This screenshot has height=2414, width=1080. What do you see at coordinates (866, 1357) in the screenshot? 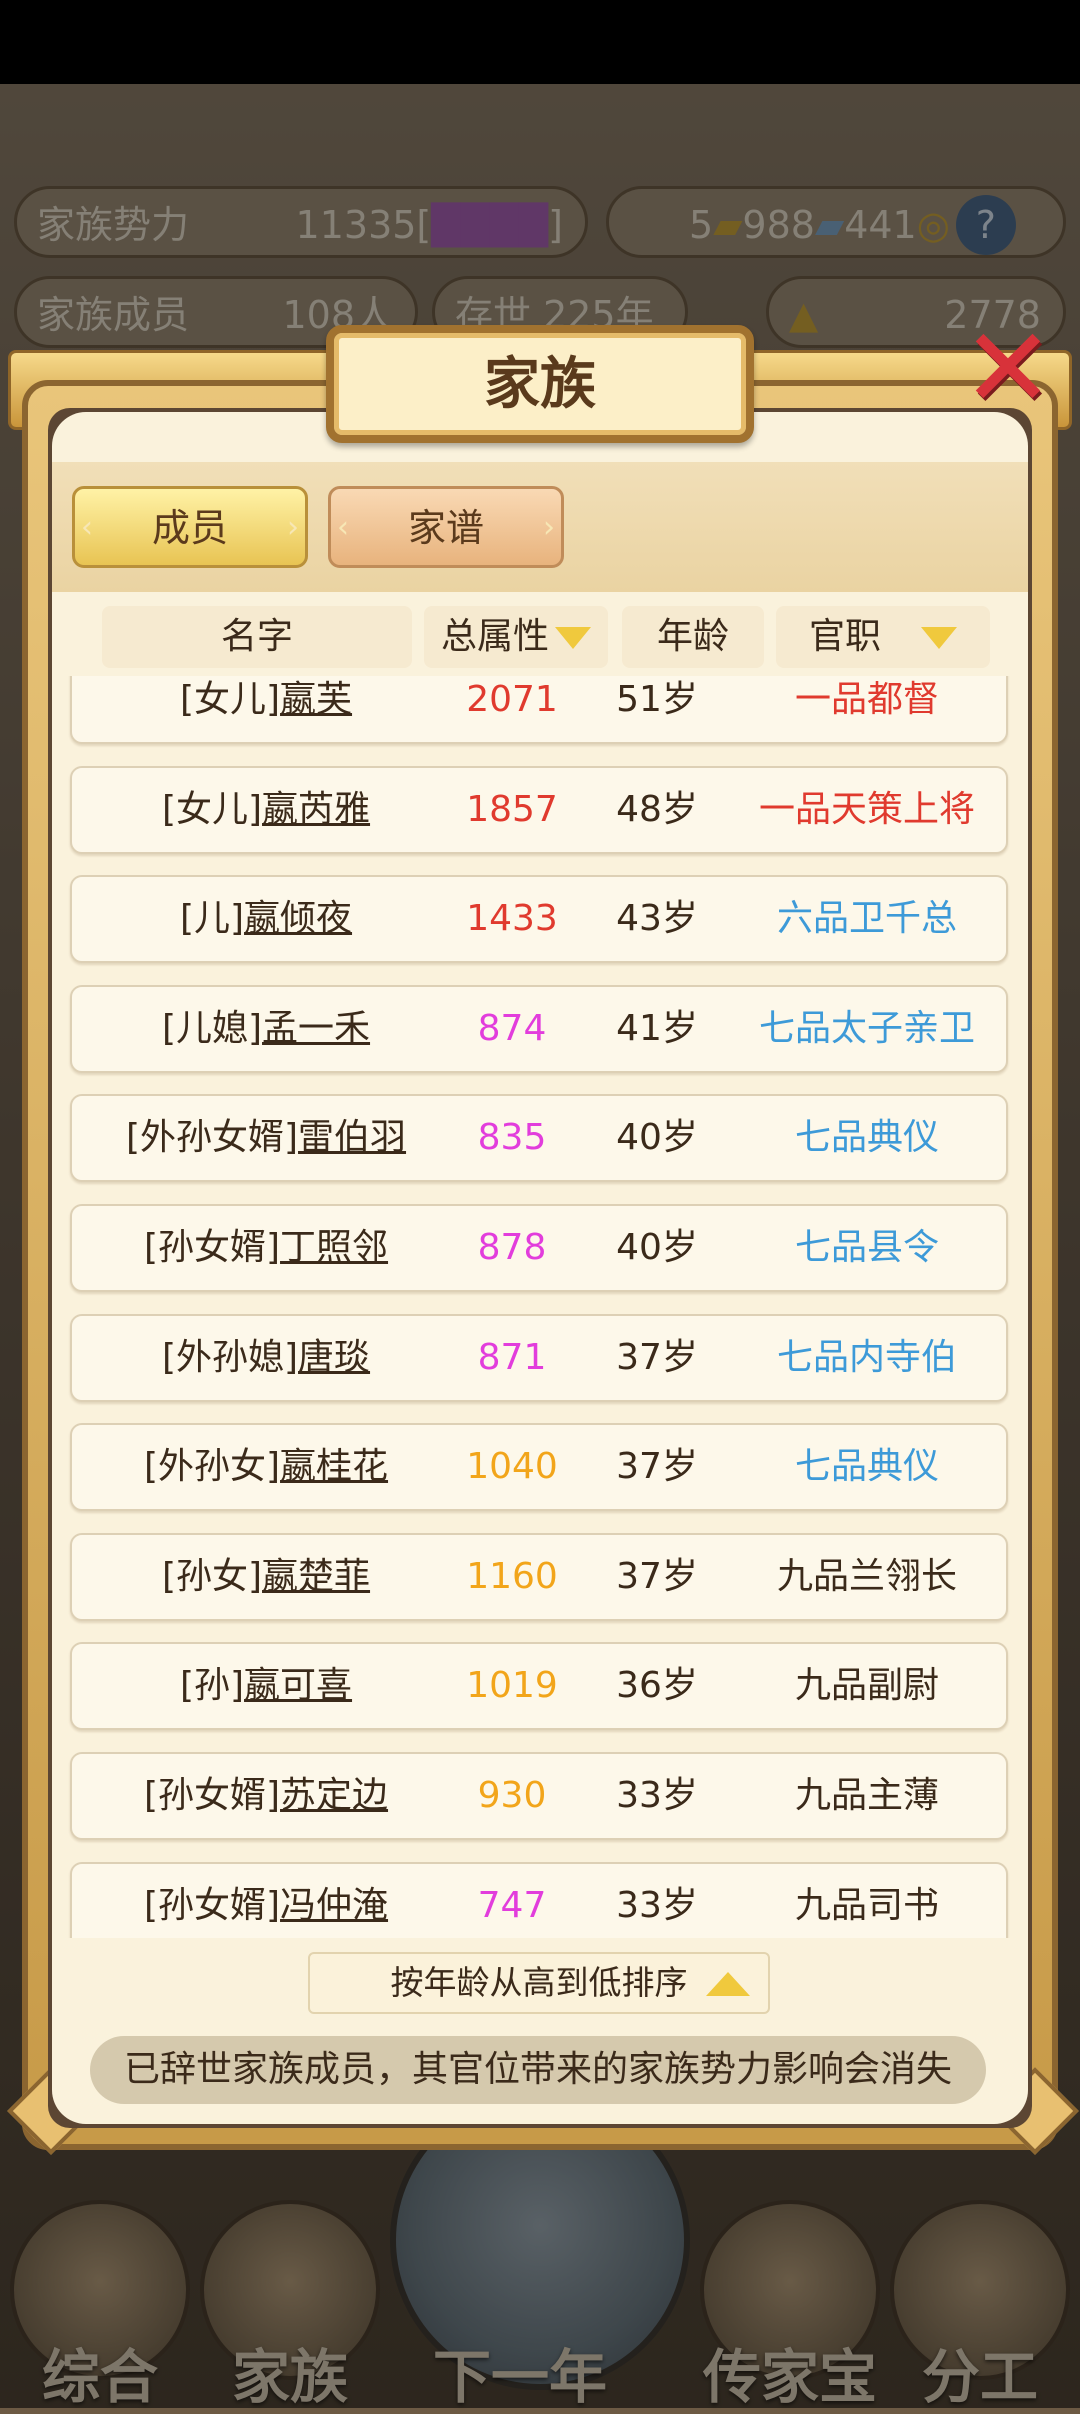
I see `member-rank: 七品内寺伯` at bounding box center [866, 1357].